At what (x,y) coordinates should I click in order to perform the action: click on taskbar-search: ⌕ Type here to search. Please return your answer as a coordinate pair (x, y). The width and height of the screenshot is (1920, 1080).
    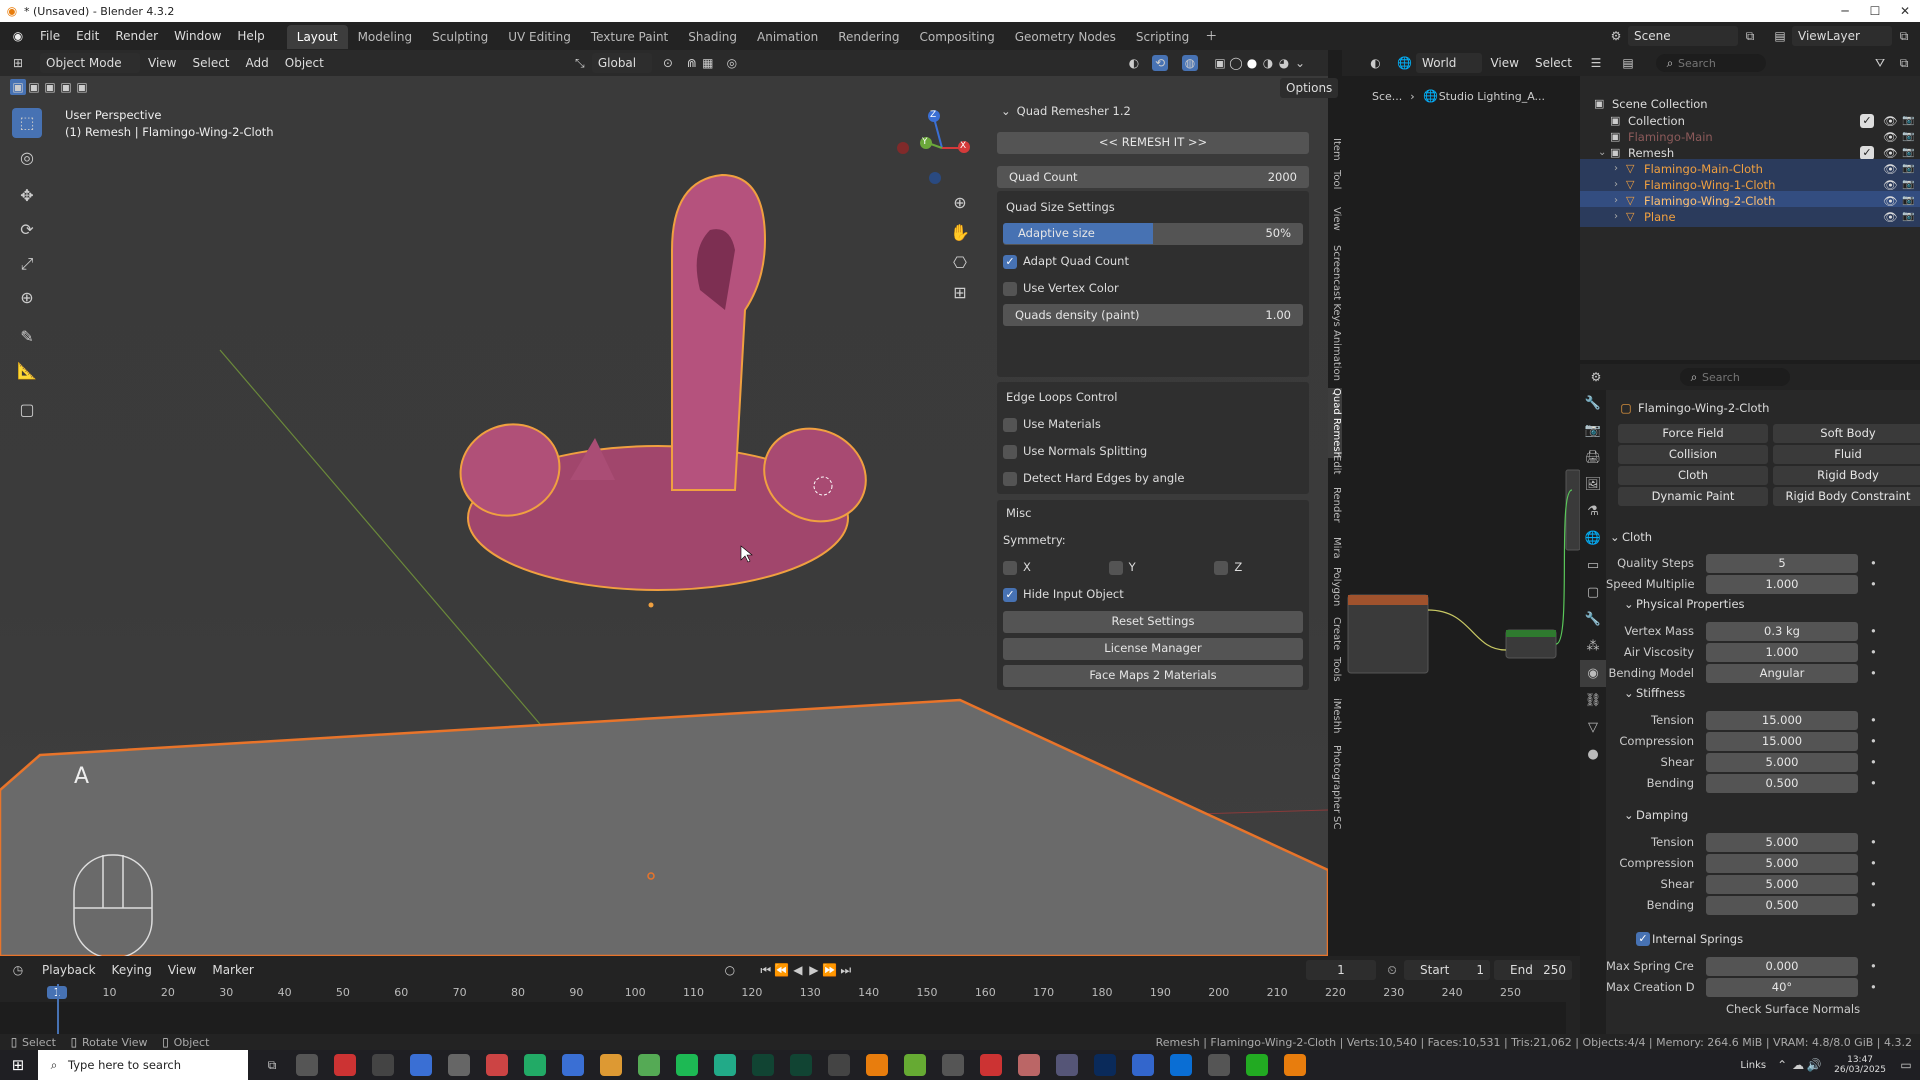
    Looking at the image, I should click on (143, 1065).